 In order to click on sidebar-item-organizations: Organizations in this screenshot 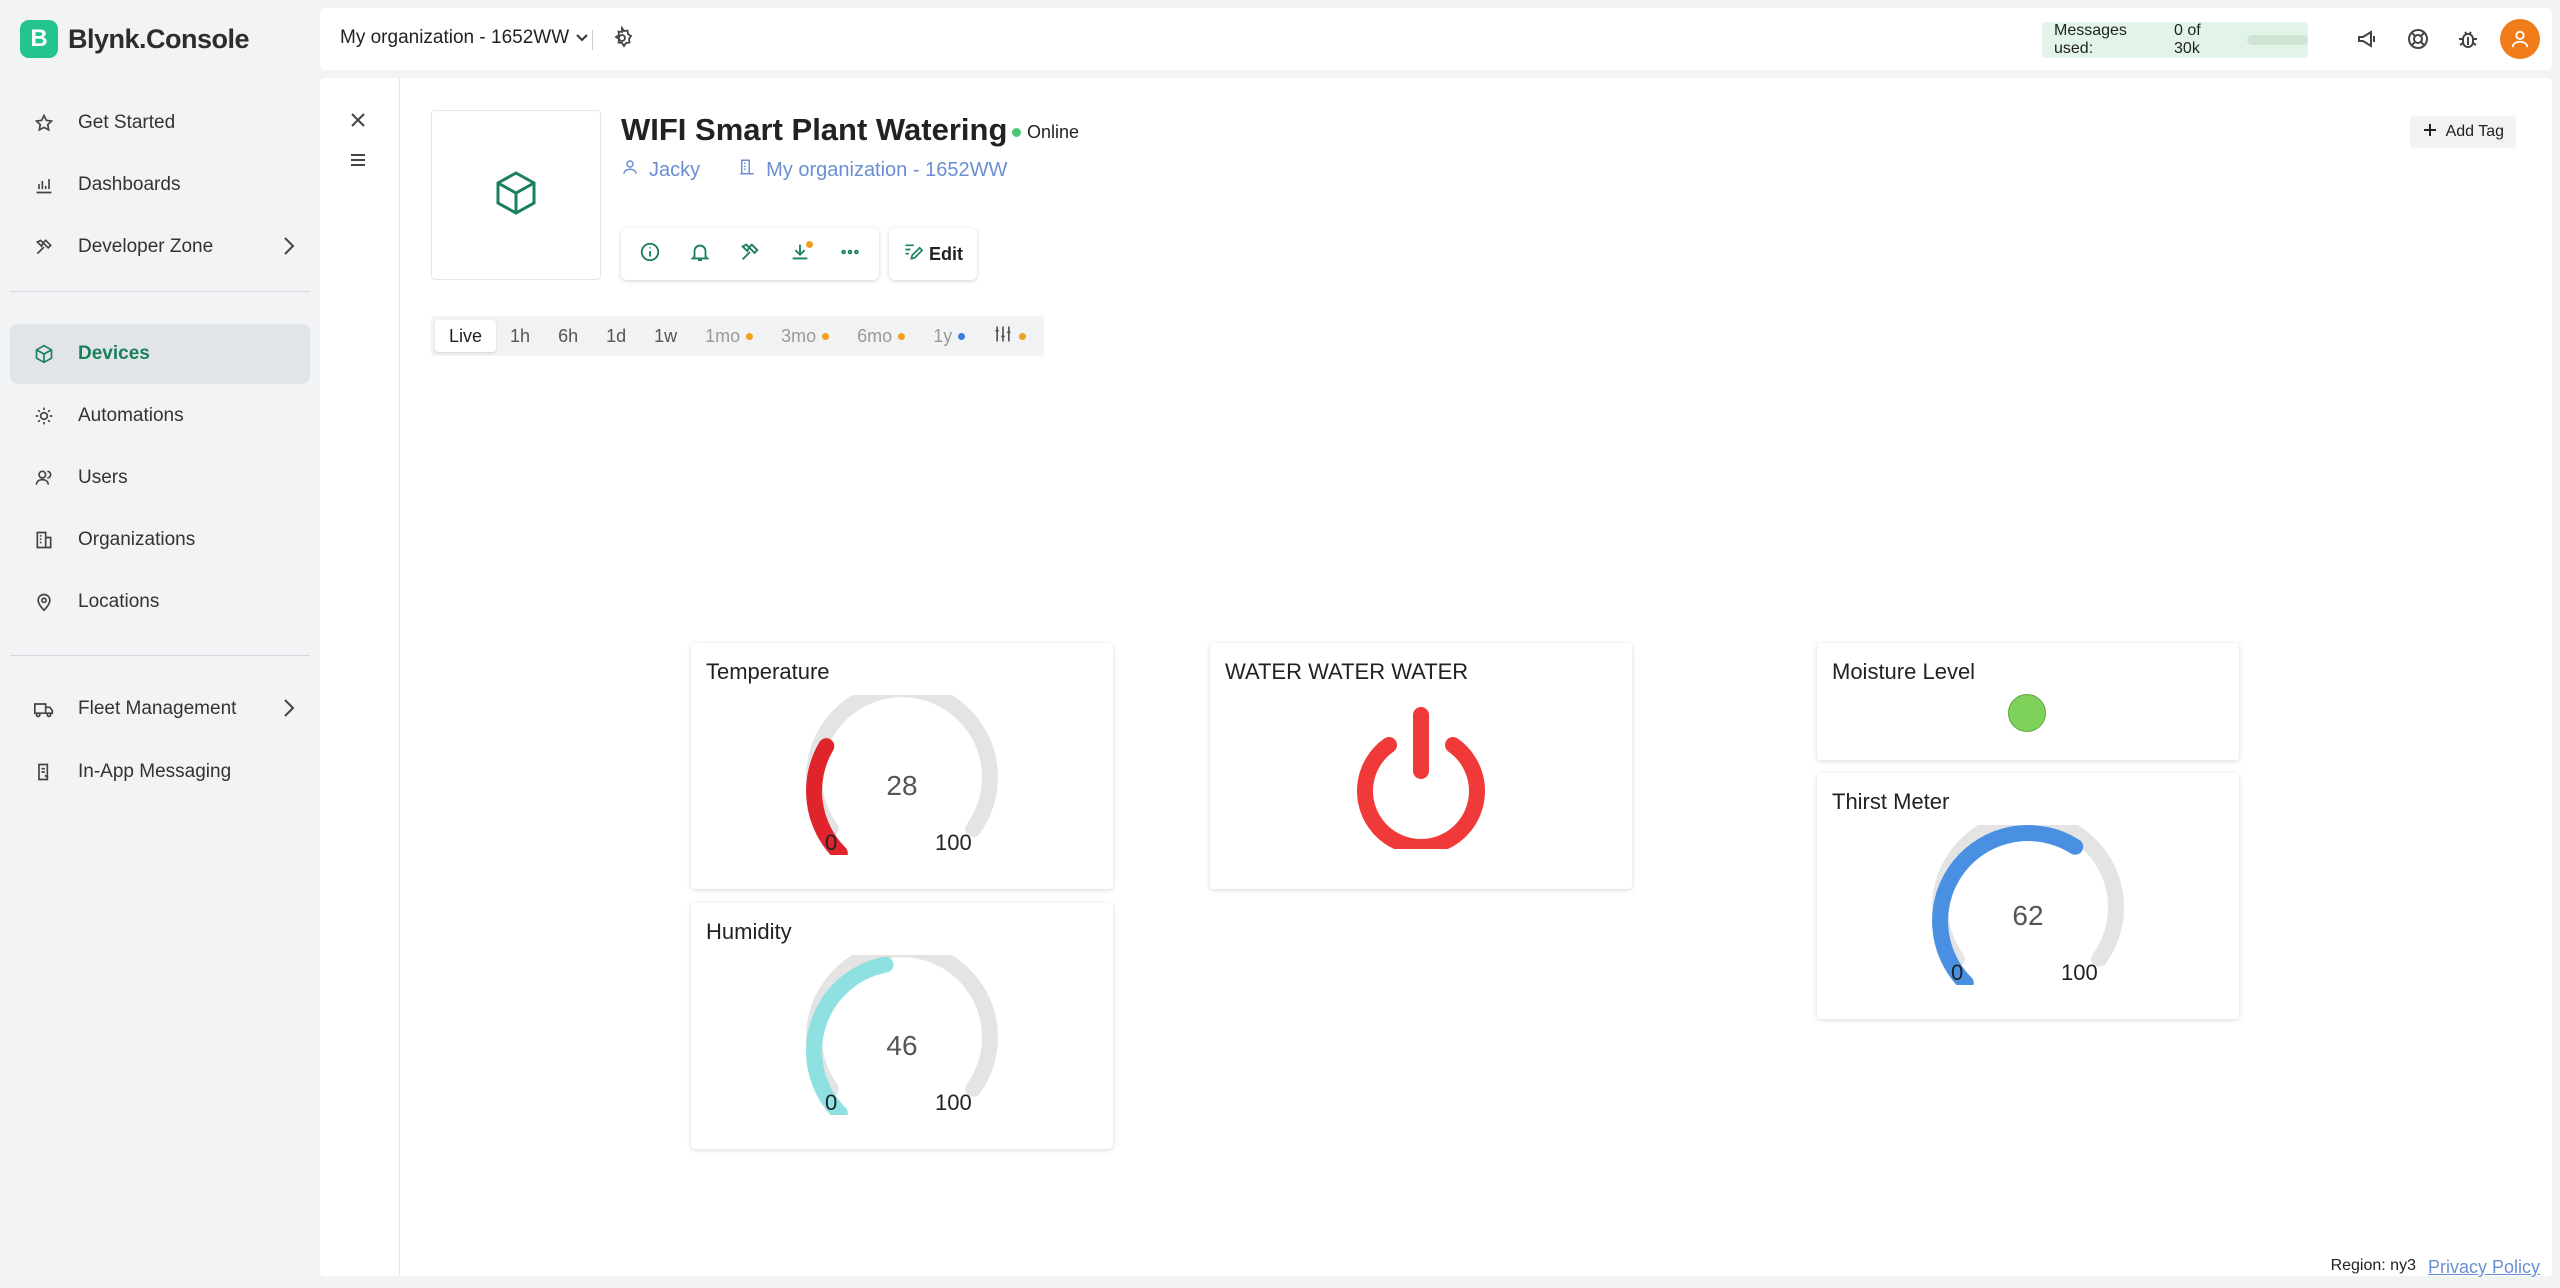, I will do `click(160, 540)`.